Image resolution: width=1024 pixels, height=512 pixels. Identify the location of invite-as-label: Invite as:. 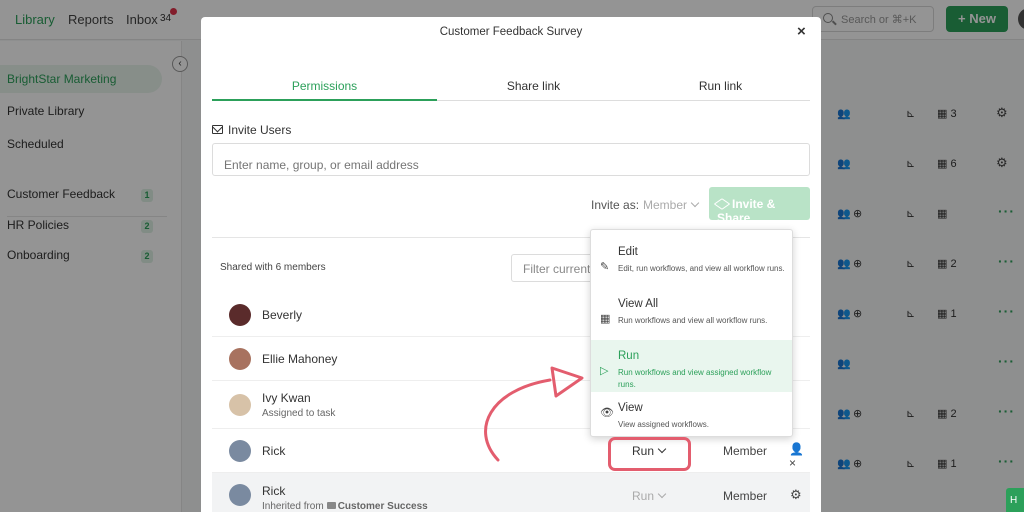
(615, 205).